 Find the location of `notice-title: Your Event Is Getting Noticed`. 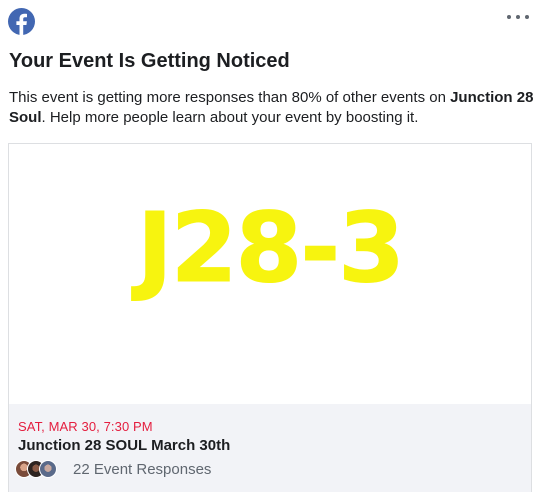

notice-title: Your Event Is Getting Noticed is located at coordinates (149, 61).